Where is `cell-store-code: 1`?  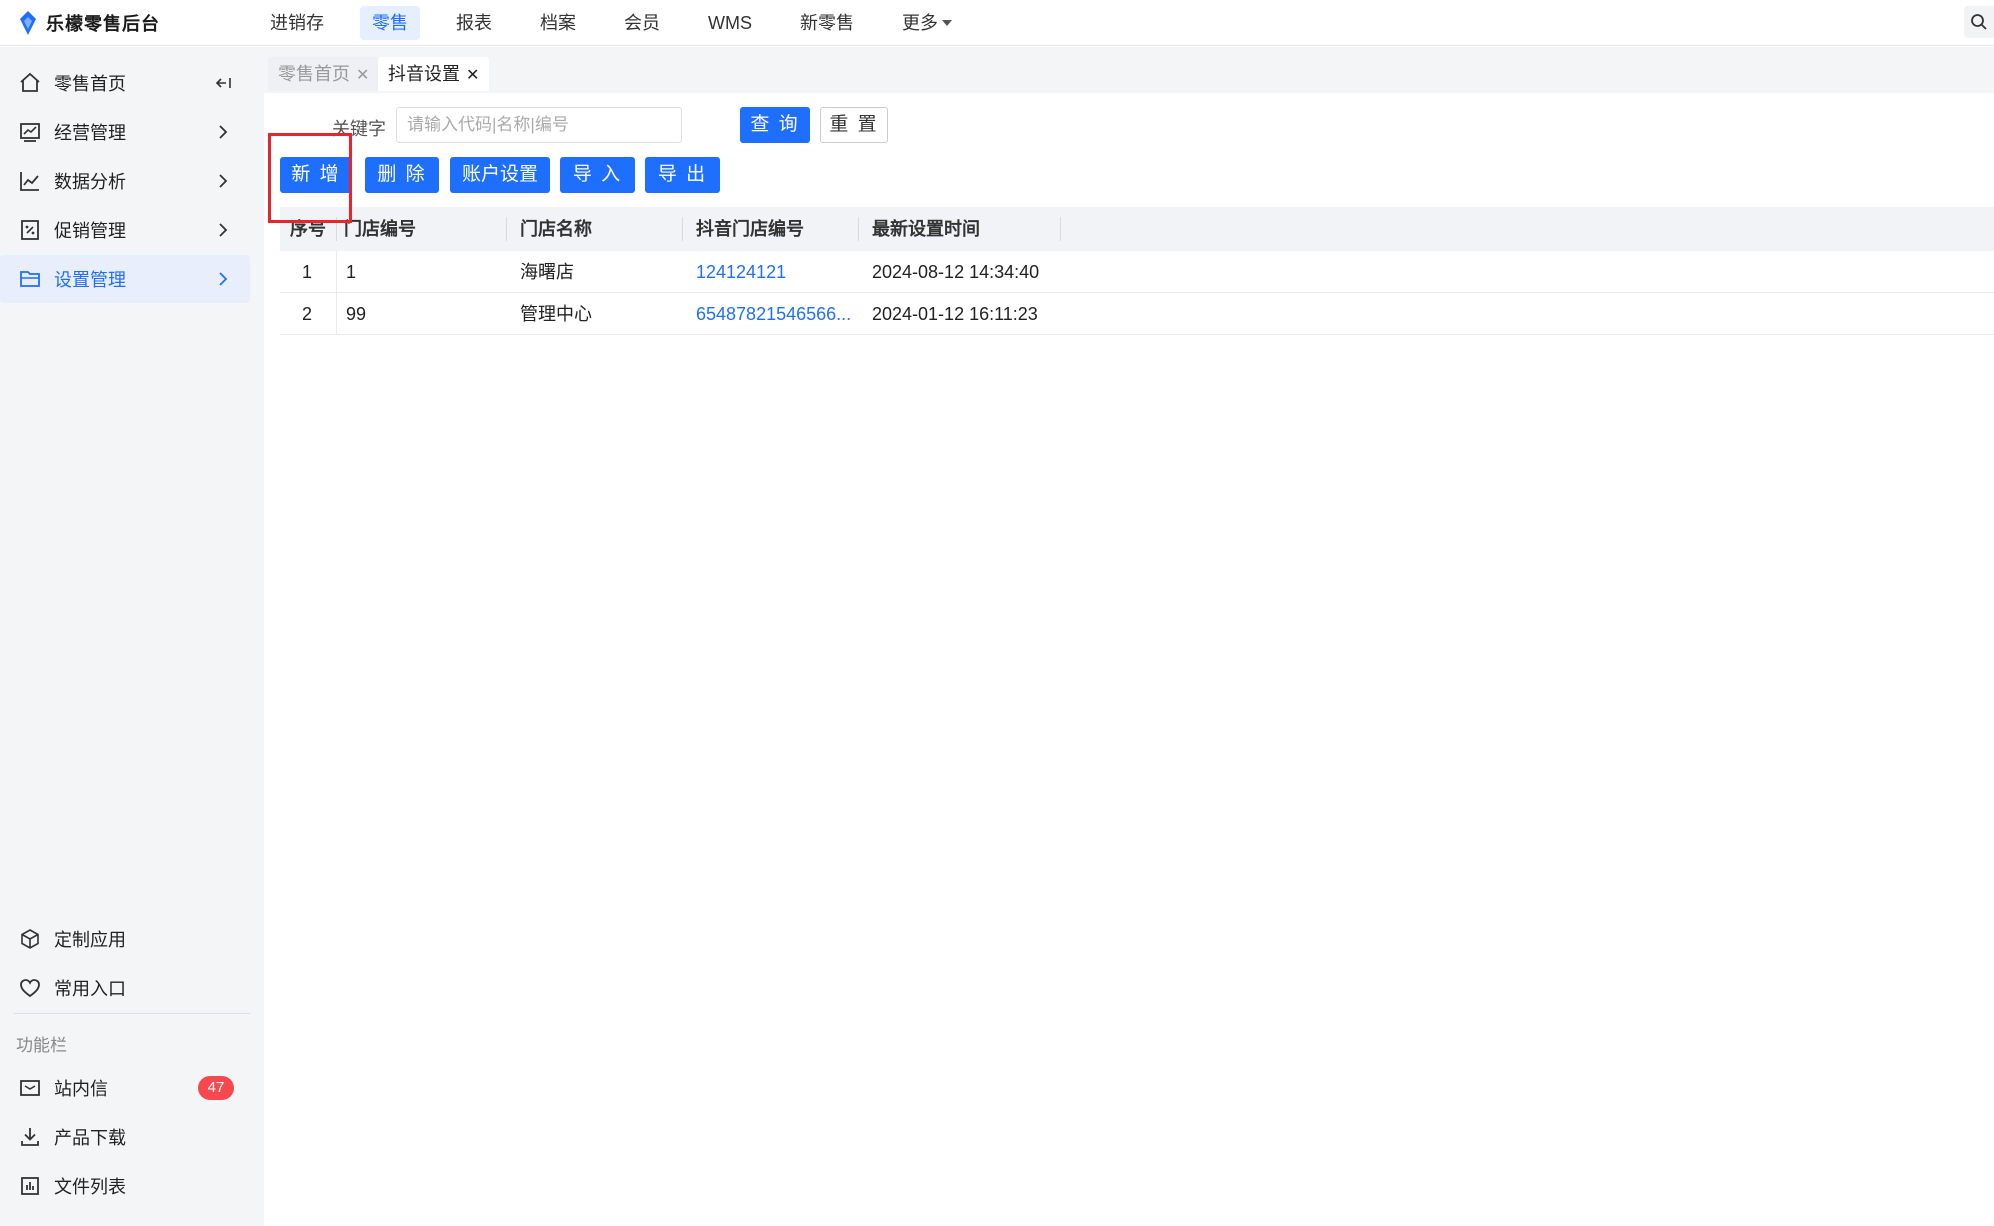
cell-store-code: 1 is located at coordinates (351, 272).